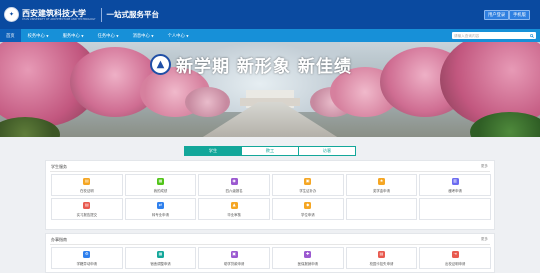 Image resolution: width=540 pixels, height=273 pixels. Describe the element at coordinates (101, 14) in the screenshot. I see `header-divider` at that location.